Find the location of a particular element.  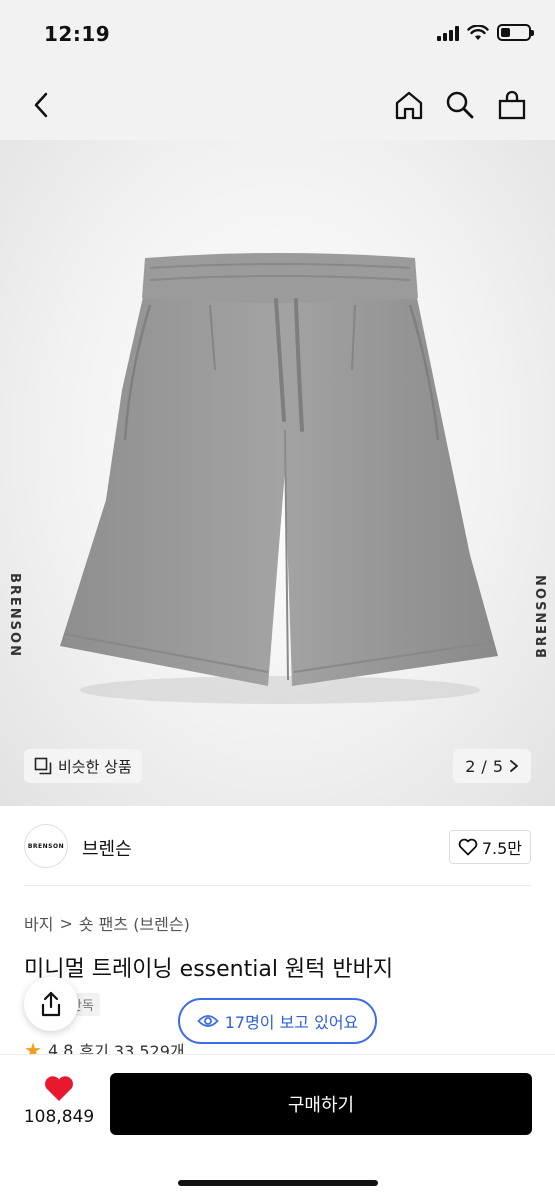

wishlist-button: 108,849 is located at coordinates (59, 1101).